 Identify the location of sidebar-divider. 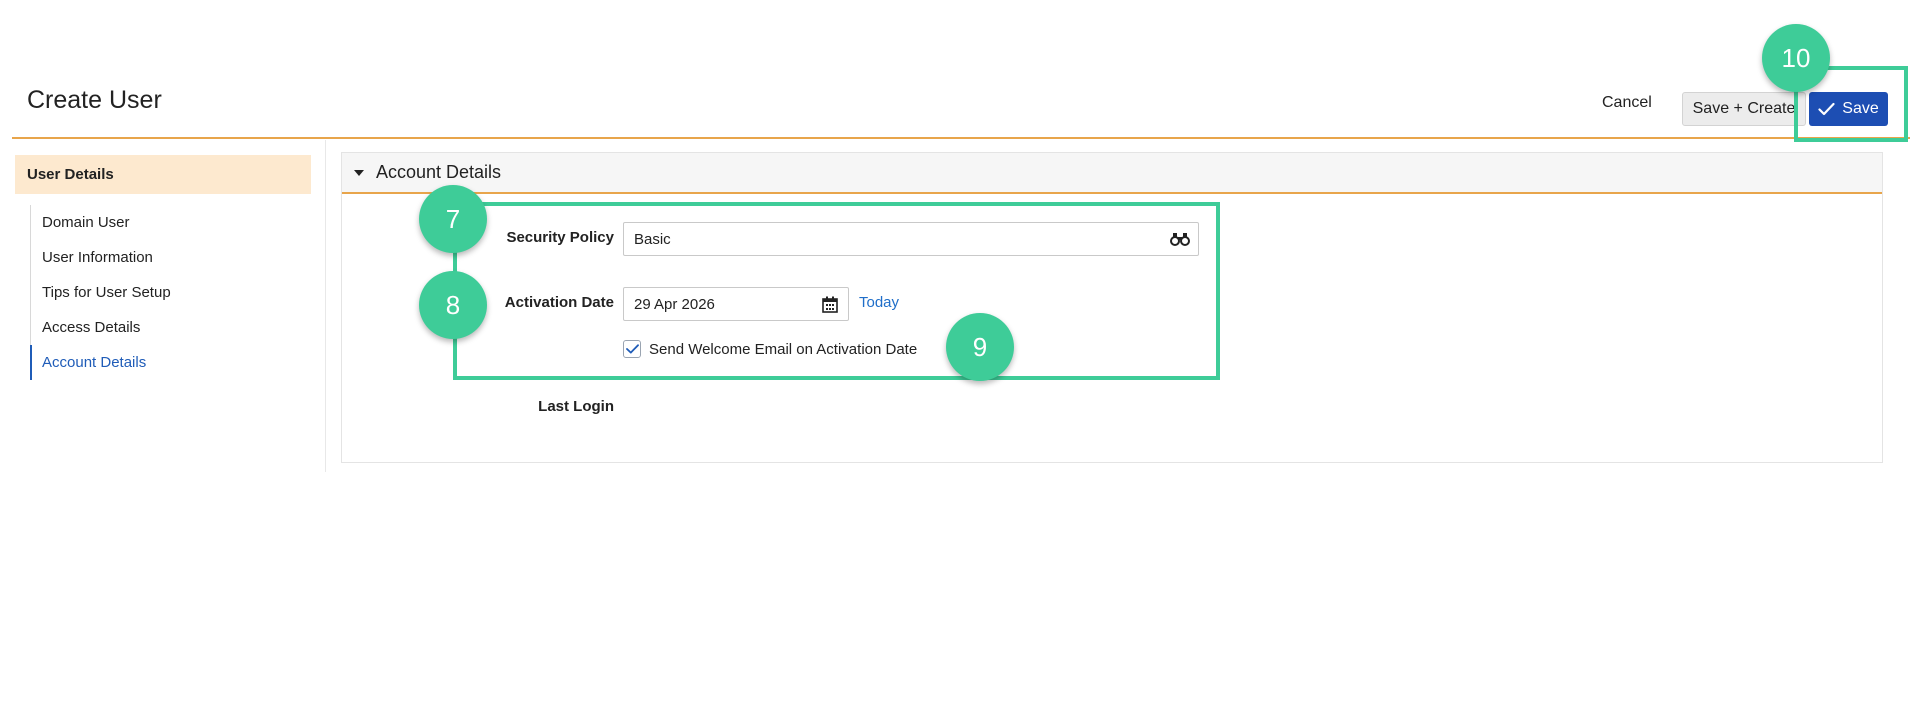
(325, 306).